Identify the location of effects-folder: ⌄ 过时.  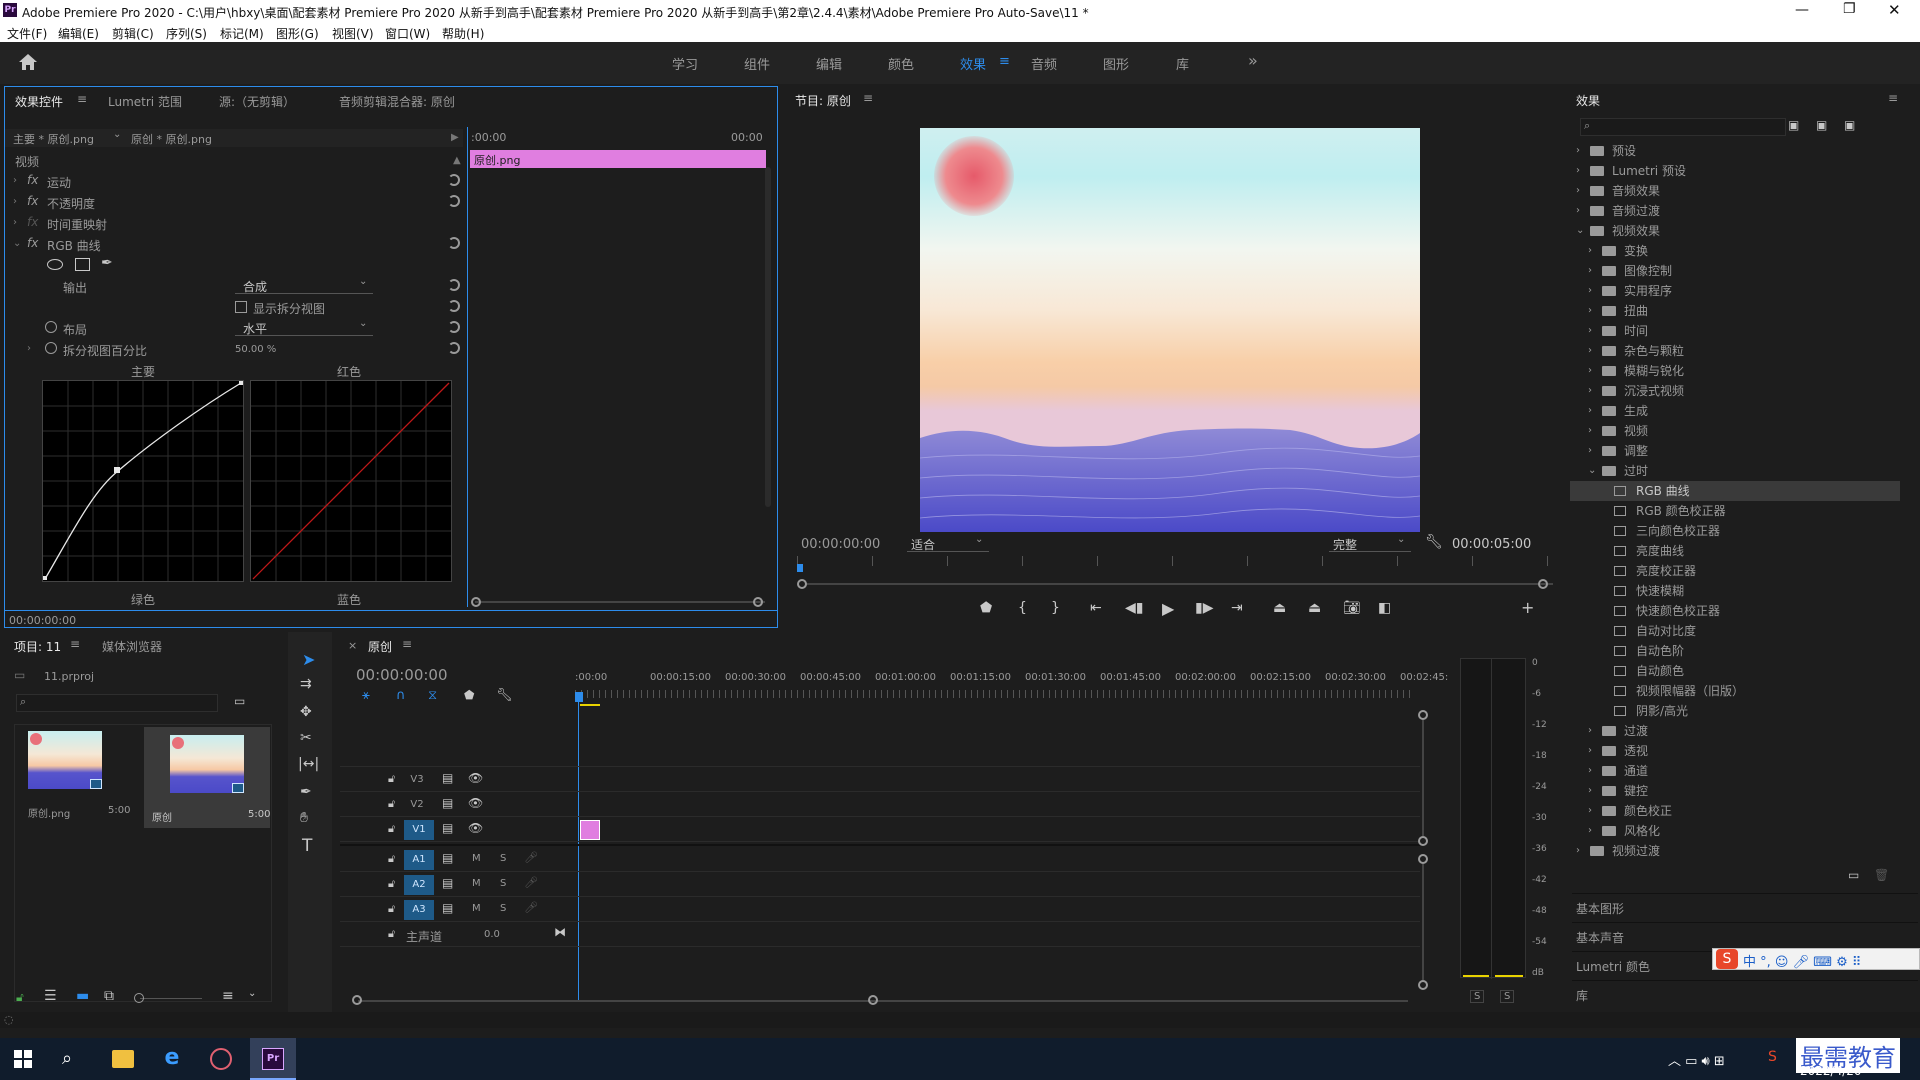
(1735, 471).